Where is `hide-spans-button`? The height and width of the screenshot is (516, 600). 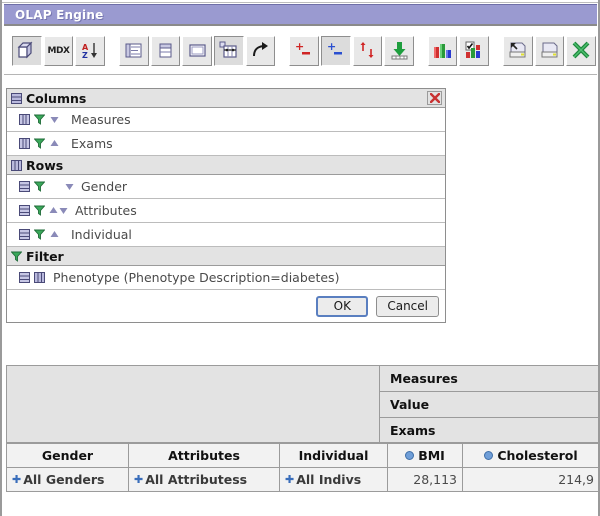
hide-spans-button is located at coordinates (133, 50).